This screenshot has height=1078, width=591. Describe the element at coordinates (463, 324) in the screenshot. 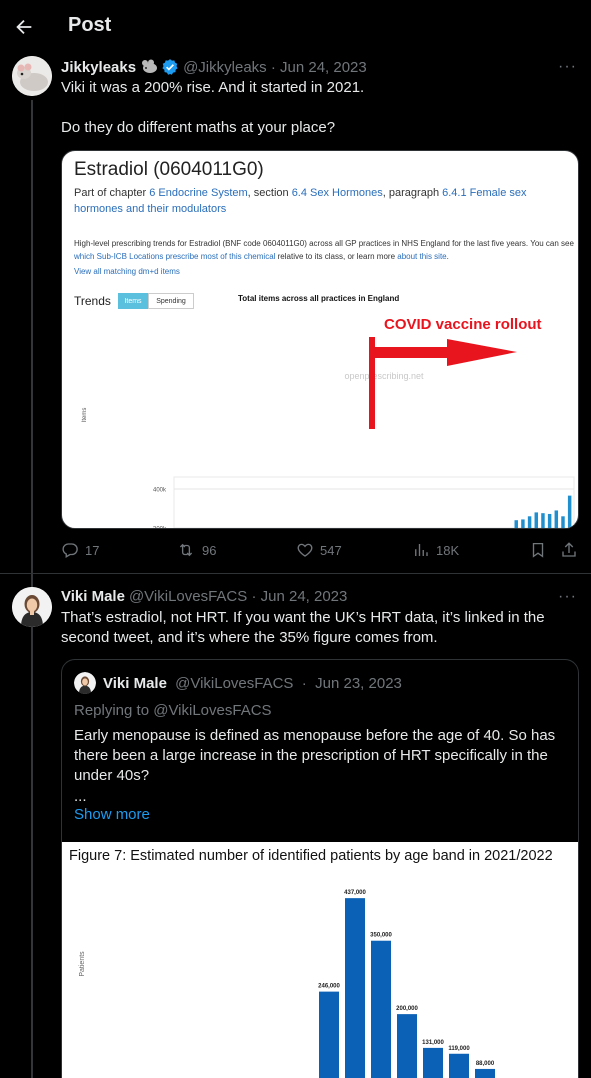

I see `covid-annotation: COVID vaccine rollout` at that location.